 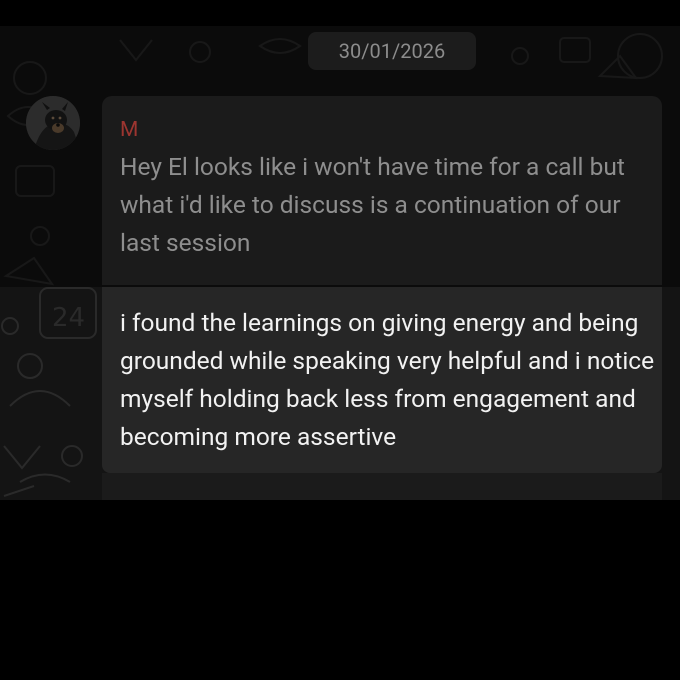 What do you see at coordinates (68, 318) in the screenshot?
I see `svg-text: 24` at bounding box center [68, 318].